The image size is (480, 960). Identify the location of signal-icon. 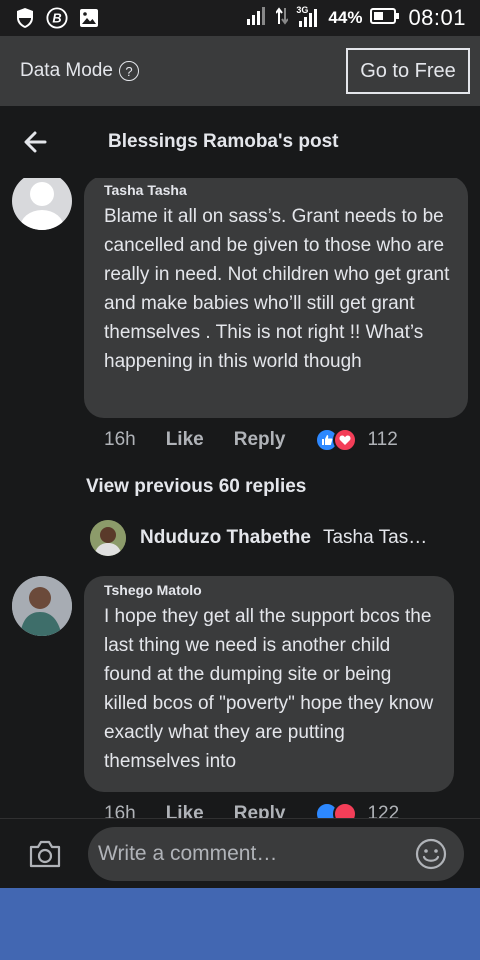
(257, 18).